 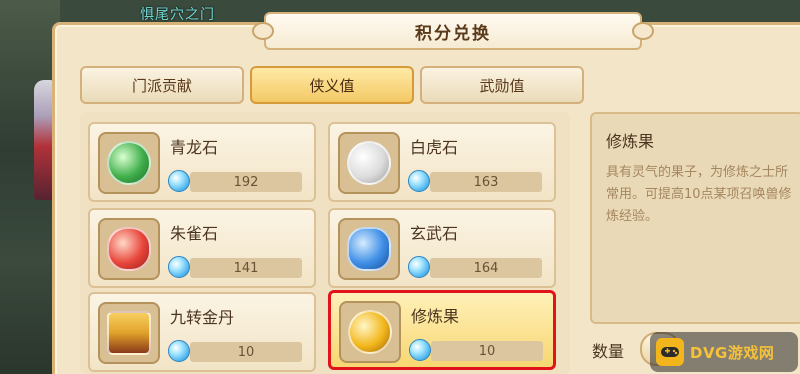 What do you see at coordinates (202, 332) in the screenshot?
I see `item-card-golden-pill: 九转金丹 10` at bounding box center [202, 332].